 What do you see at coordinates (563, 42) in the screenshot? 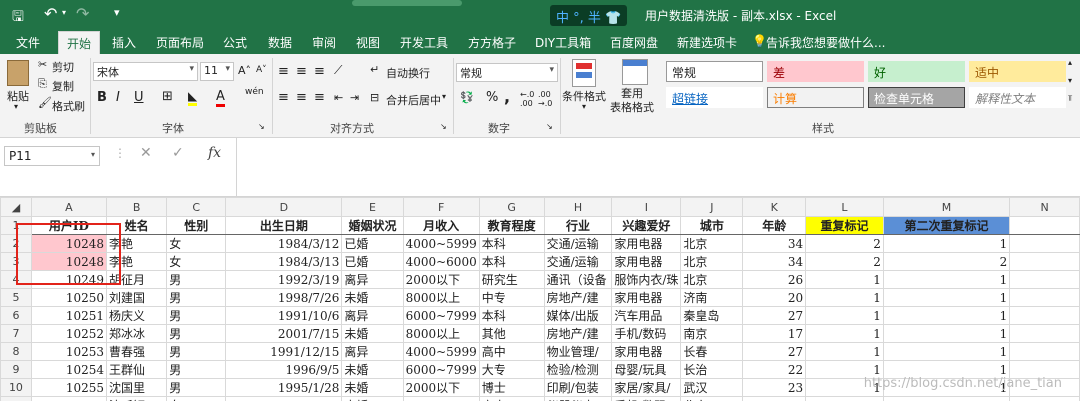
I see `tab-diy: DIY工具箱` at bounding box center [563, 42].